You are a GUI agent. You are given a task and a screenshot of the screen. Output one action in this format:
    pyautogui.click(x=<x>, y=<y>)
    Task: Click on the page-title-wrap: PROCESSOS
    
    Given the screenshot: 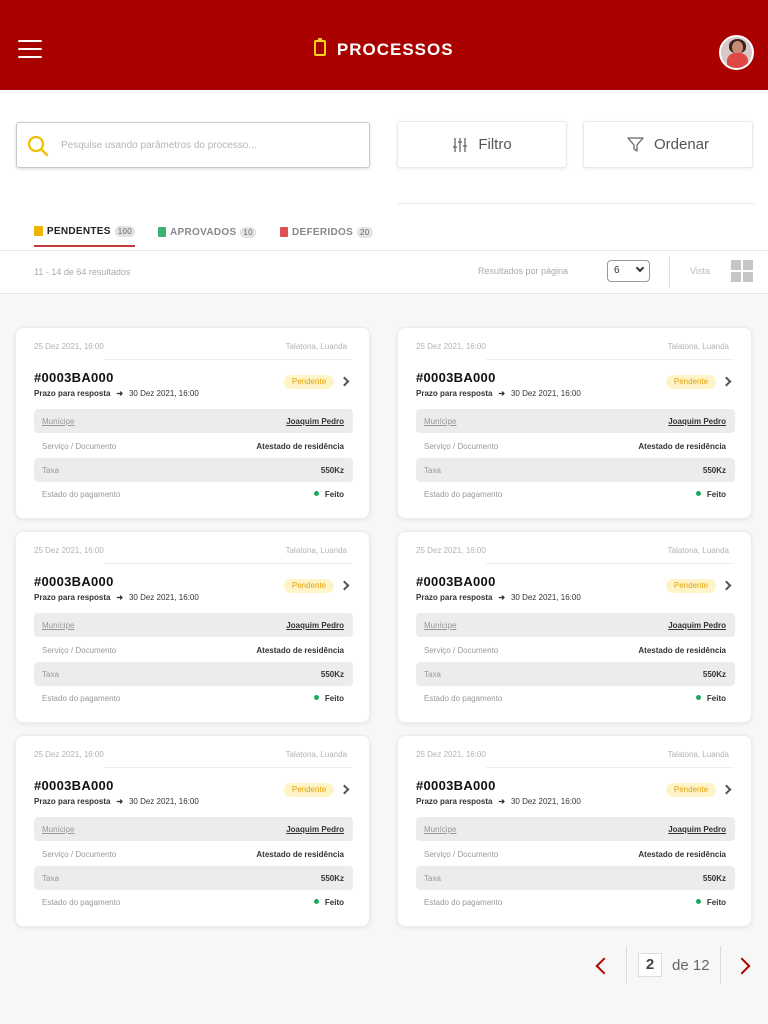 What is the action you would take?
    pyautogui.click(x=384, y=51)
    